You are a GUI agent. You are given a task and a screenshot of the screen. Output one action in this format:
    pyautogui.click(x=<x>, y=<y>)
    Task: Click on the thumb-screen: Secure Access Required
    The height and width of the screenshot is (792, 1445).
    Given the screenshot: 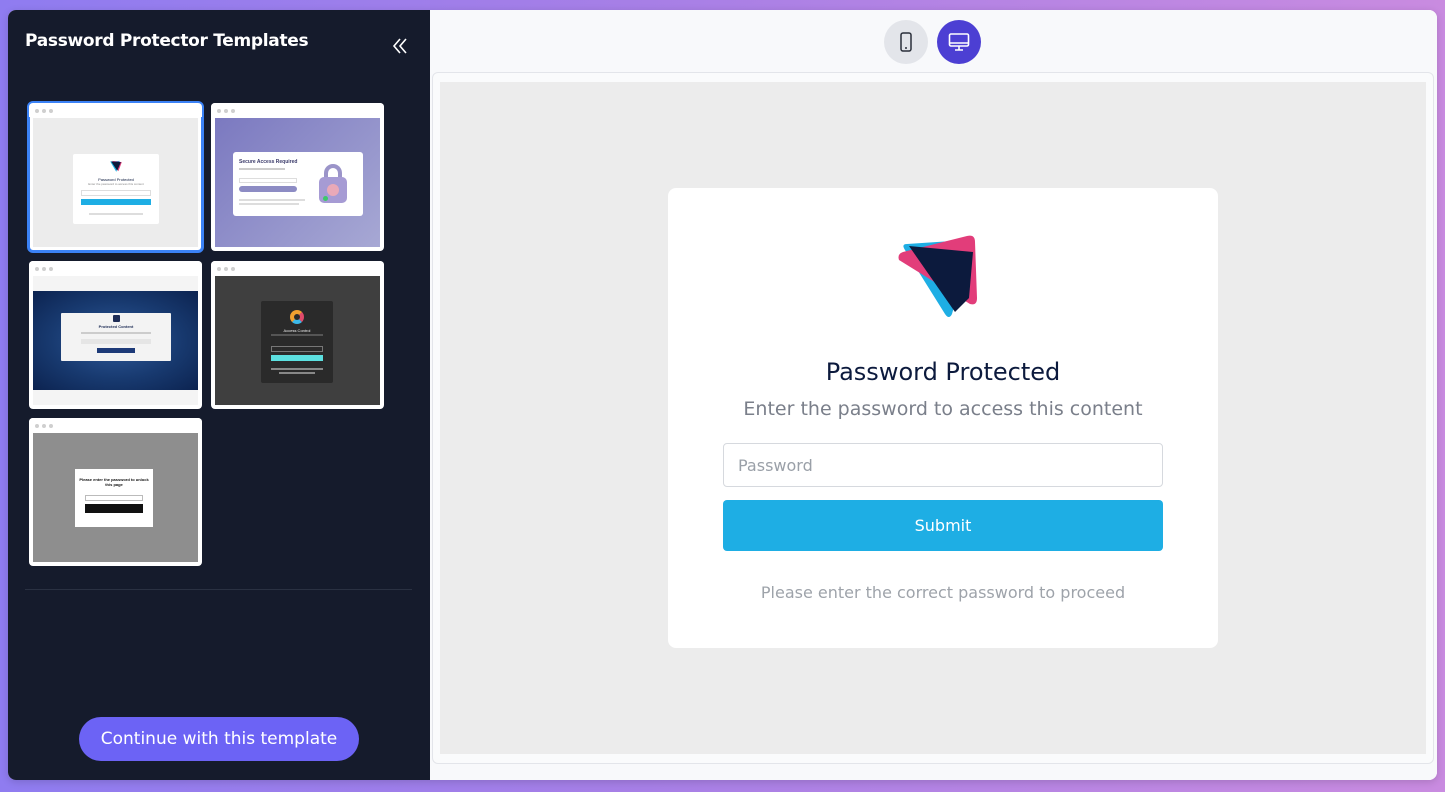 What is the action you would take?
    pyautogui.click(x=297, y=182)
    